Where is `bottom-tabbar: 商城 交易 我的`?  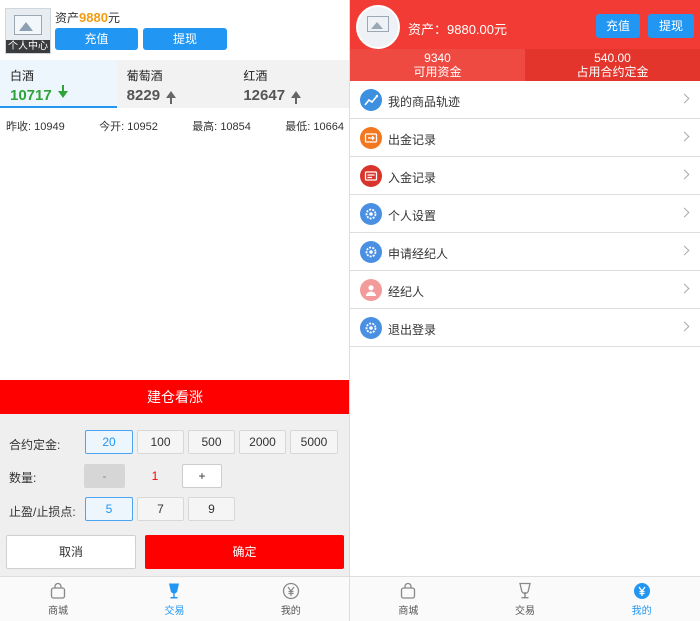 bottom-tabbar: 商城 交易 我的 is located at coordinates (174, 598).